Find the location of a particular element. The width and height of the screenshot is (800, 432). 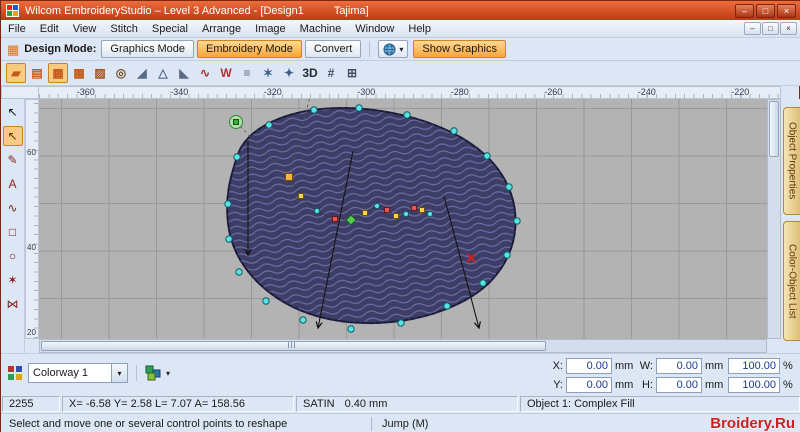

complex-fill-icon: ▰ is located at coordinates (16, 73).